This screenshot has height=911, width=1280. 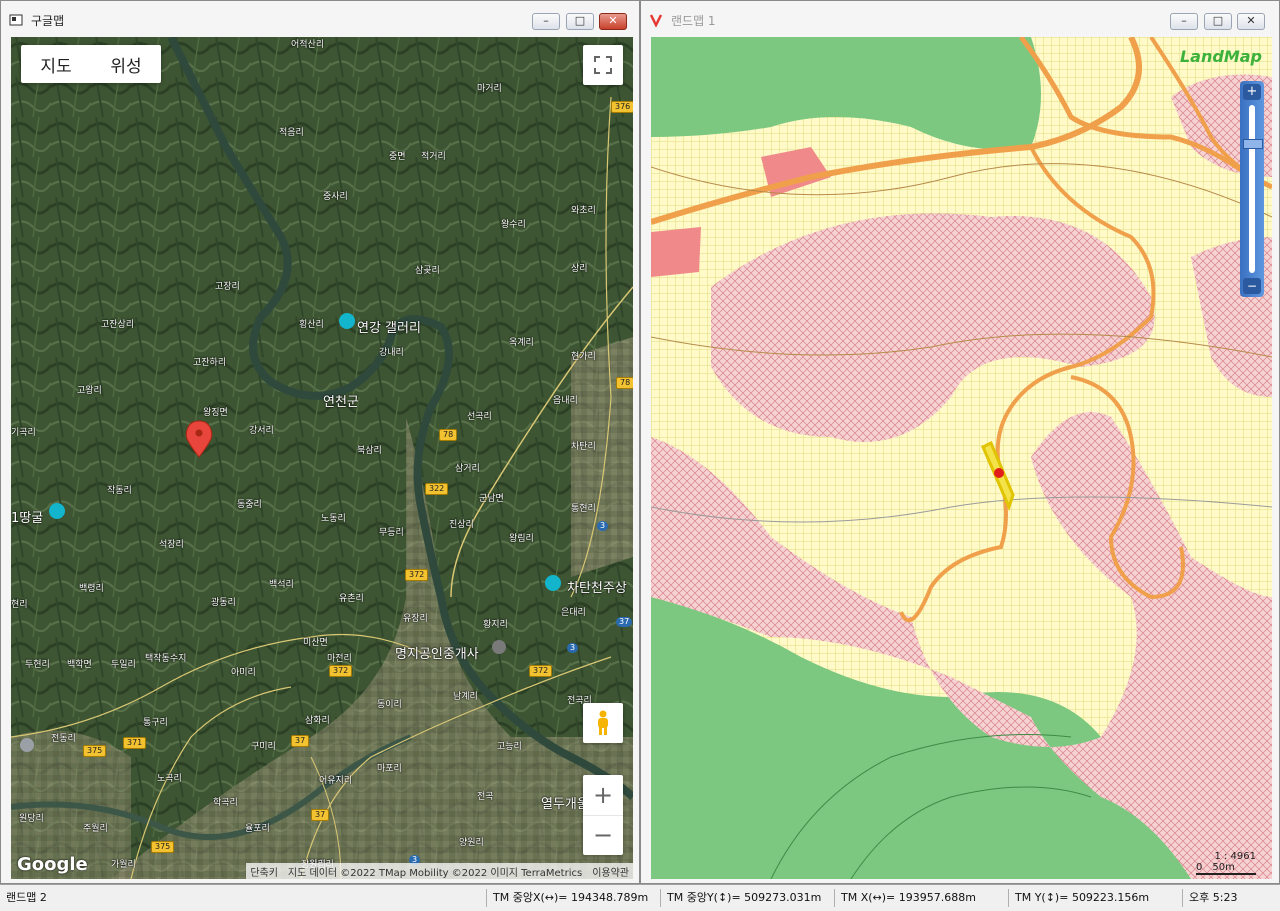 I want to click on place-label: 양원리, so click(x=471, y=843).